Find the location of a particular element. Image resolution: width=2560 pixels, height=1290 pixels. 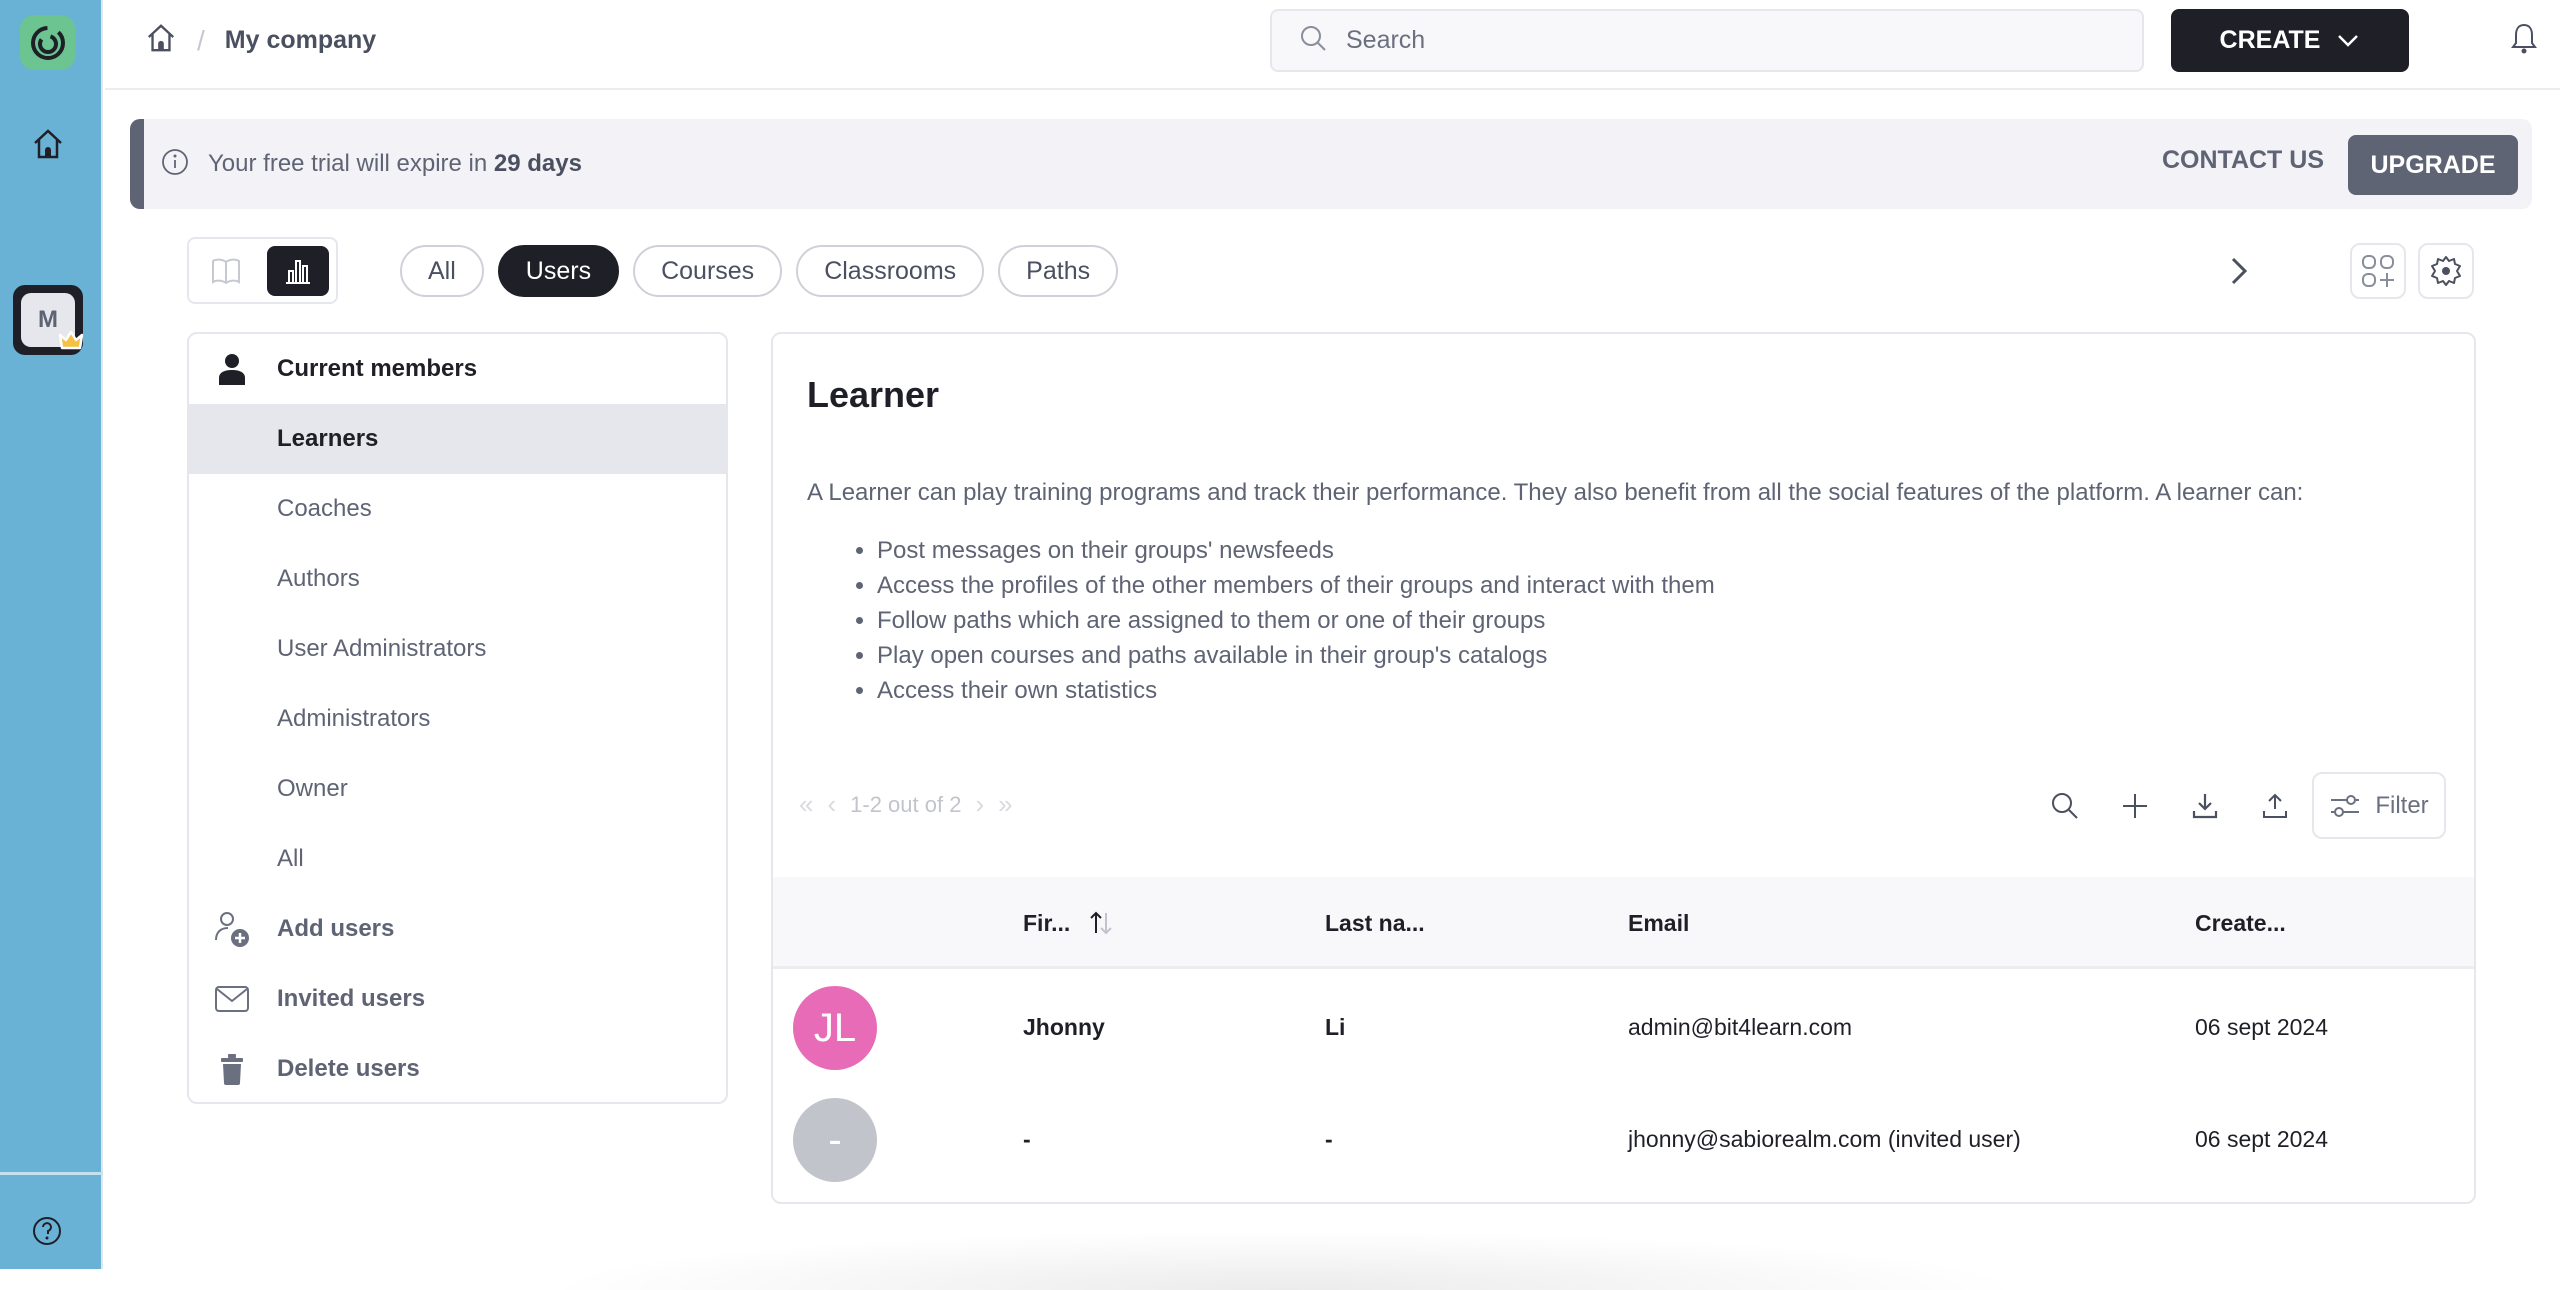

search-box is located at coordinates (1707, 40).